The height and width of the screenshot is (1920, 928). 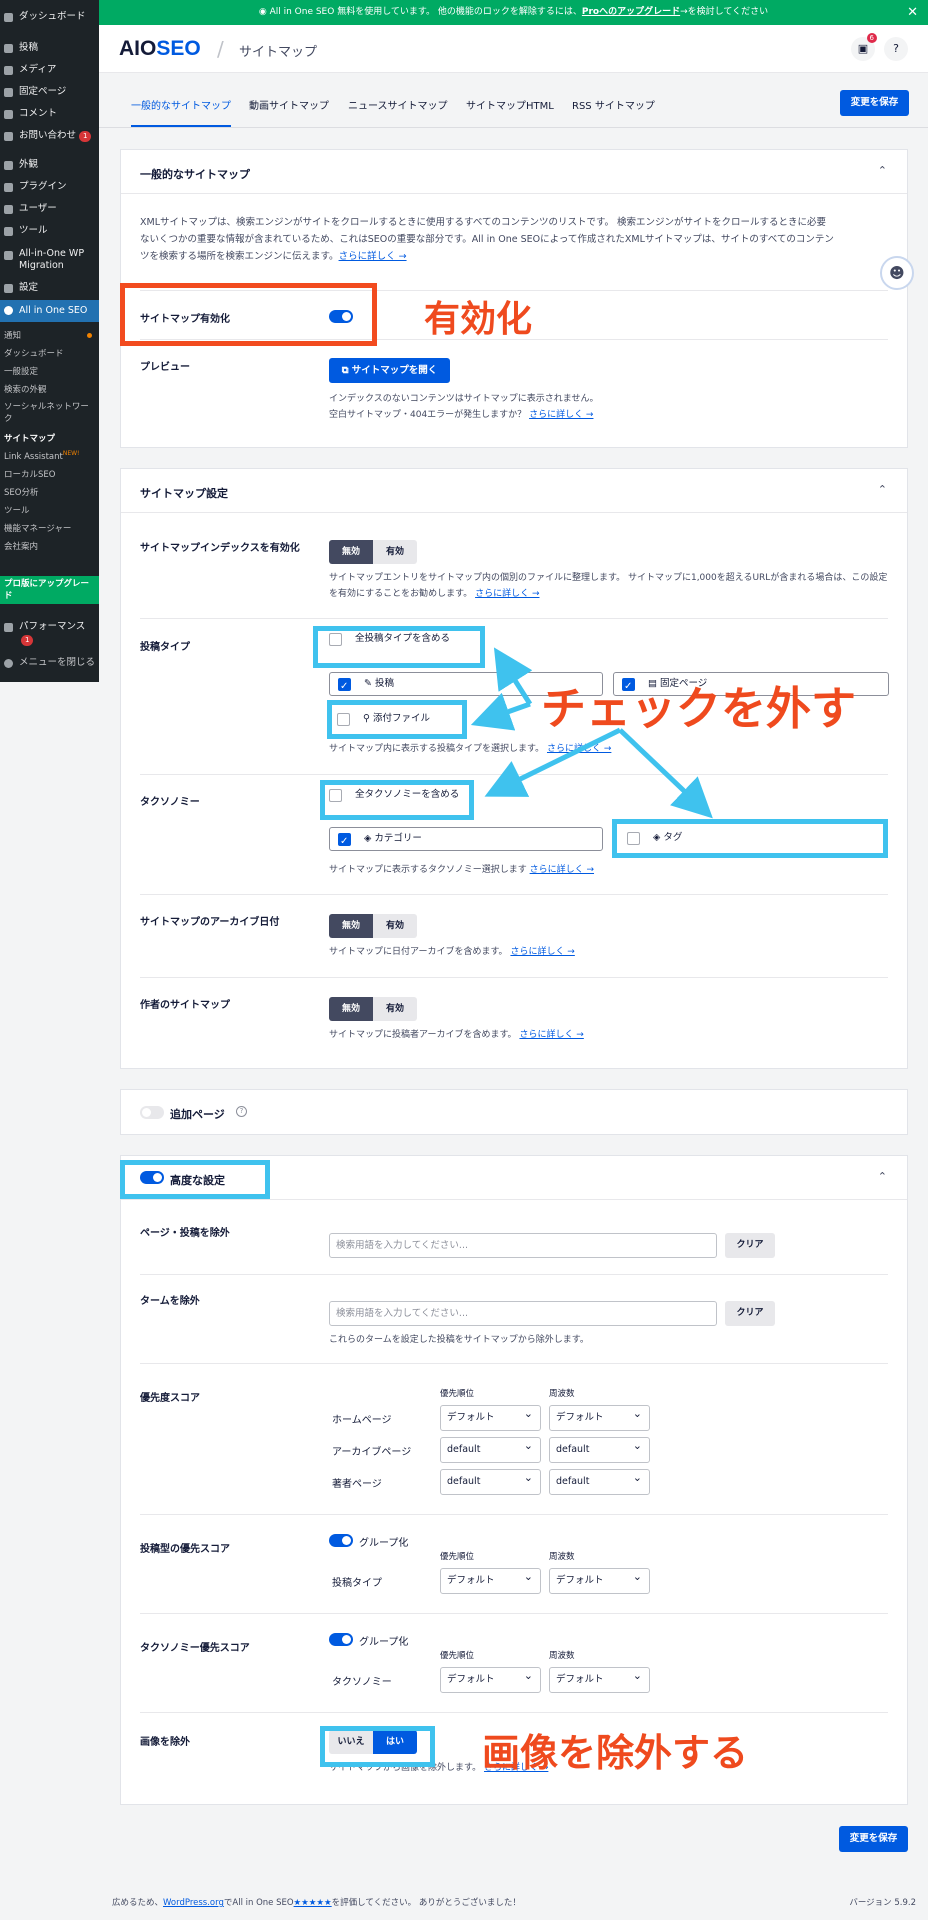 I want to click on annotation-arrows, so click(x=591, y=733).